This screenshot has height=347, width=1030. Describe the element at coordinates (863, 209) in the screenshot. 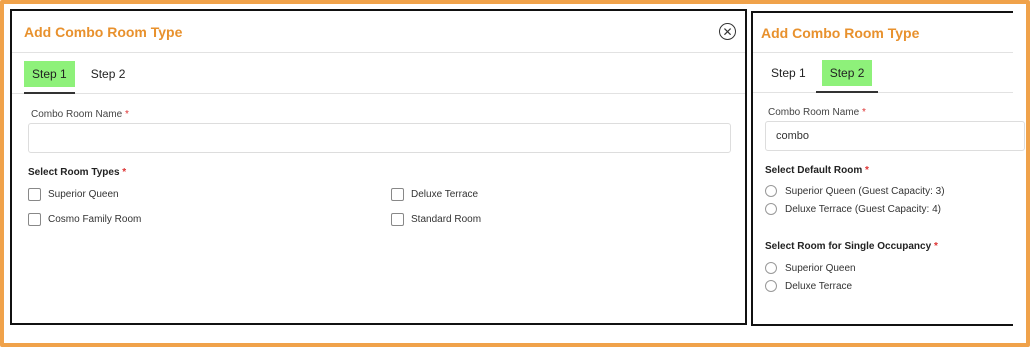

I see `radio-label: Deluxe Terrace (Guest Capacity: 4)` at that location.